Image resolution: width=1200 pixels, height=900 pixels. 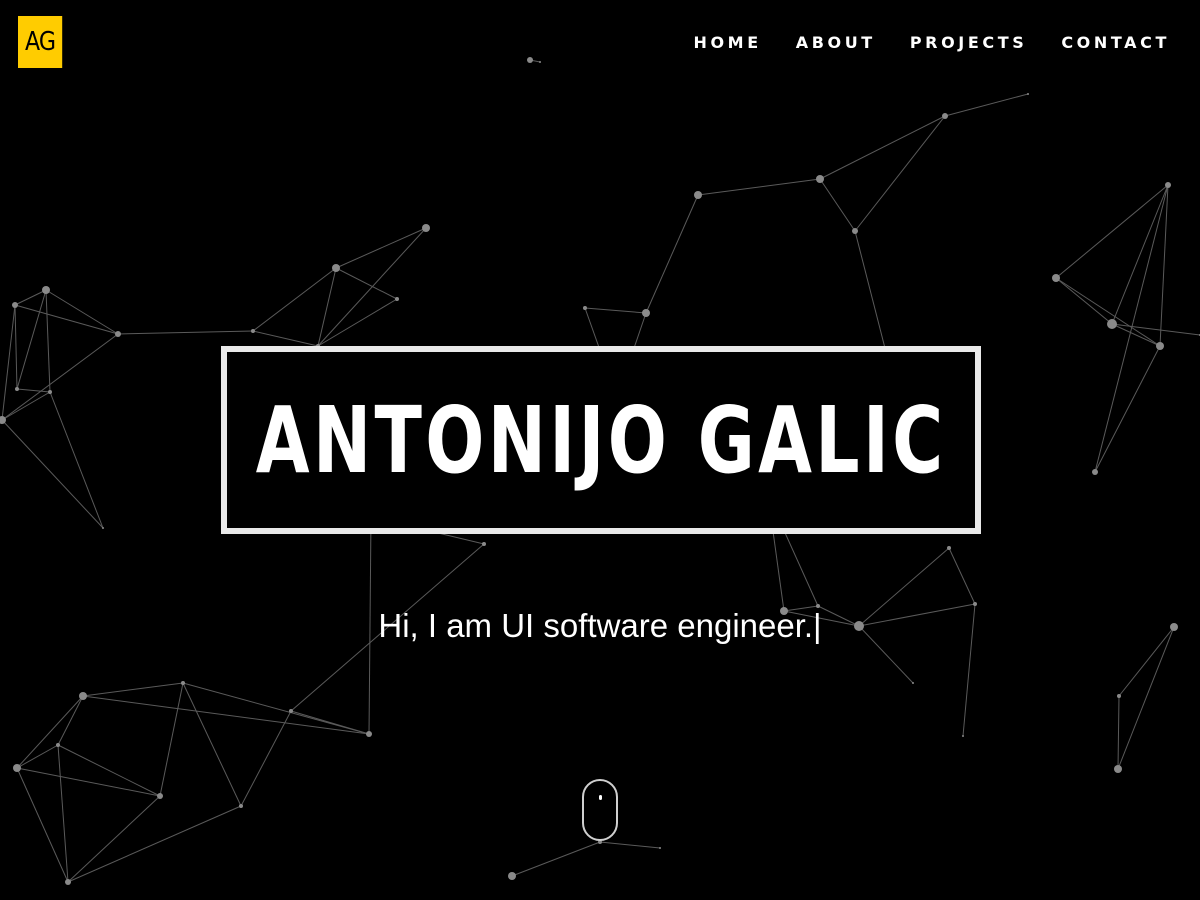 I want to click on main-nav: HOME ABOUT PROJECTS CONTACT, so click(x=931, y=43).